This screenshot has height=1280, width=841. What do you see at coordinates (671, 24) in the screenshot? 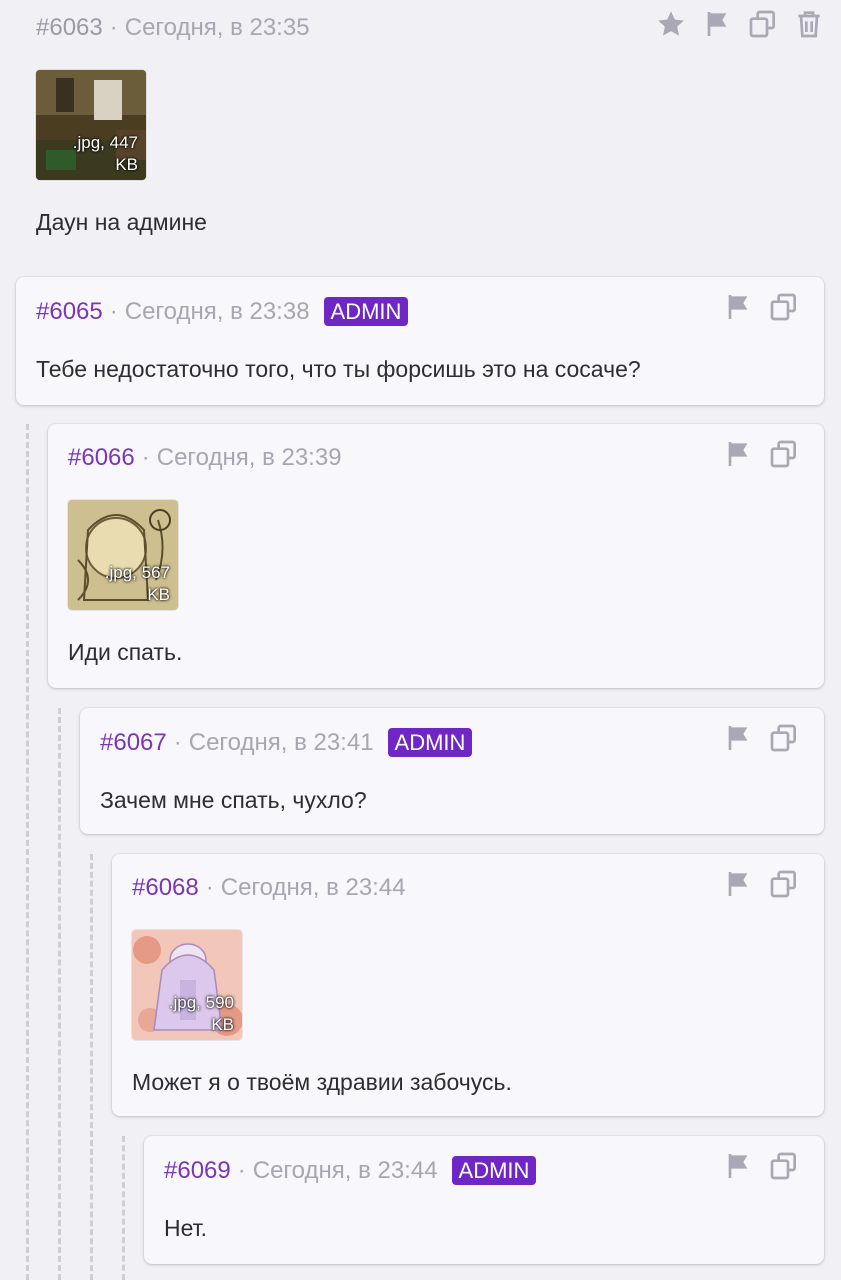
I see `star-icon` at bounding box center [671, 24].